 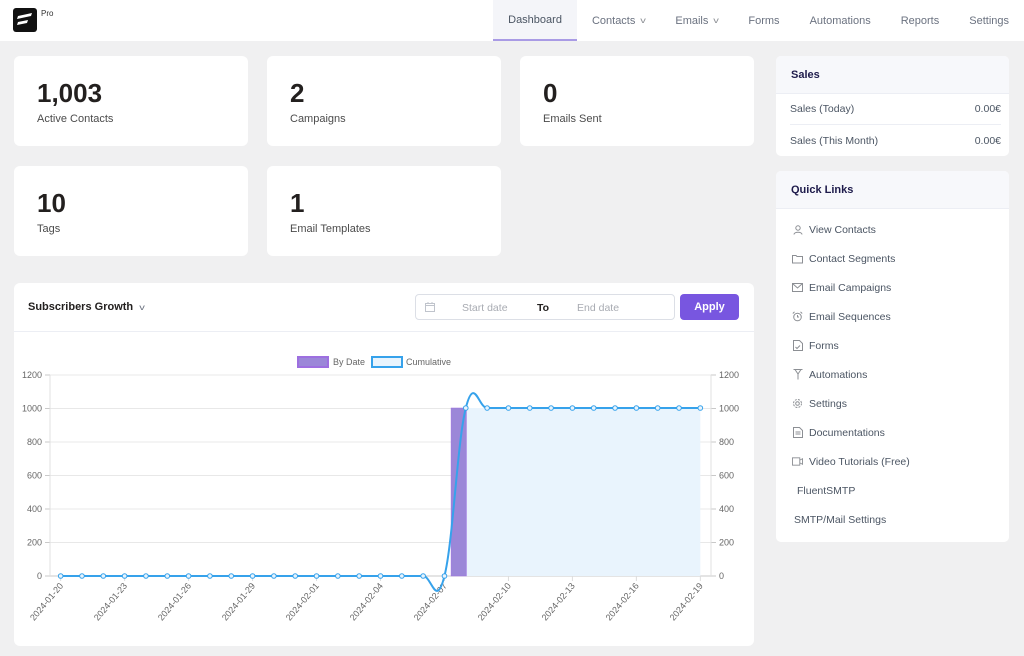 I want to click on nav-item-reports: Reports, so click(x=920, y=20).